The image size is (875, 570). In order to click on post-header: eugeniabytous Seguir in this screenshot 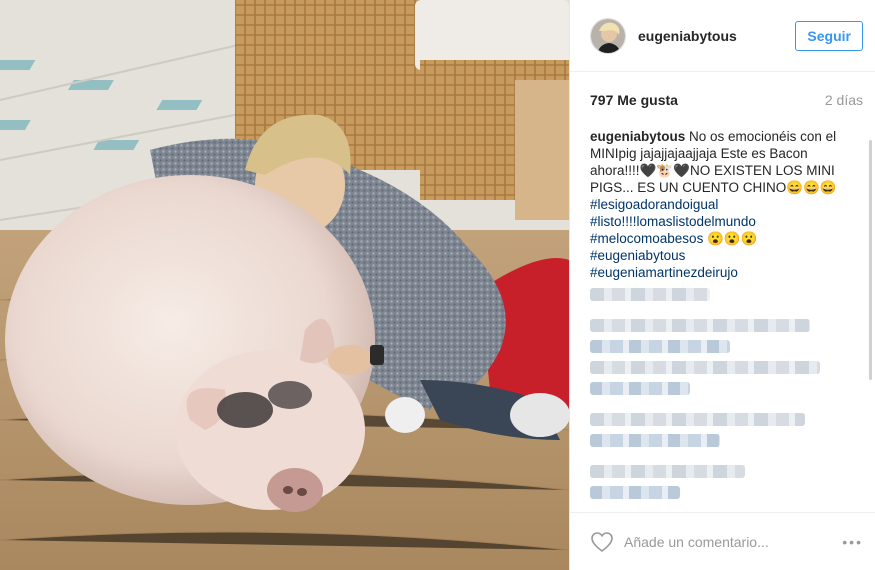, I will do `click(722, 36)`.